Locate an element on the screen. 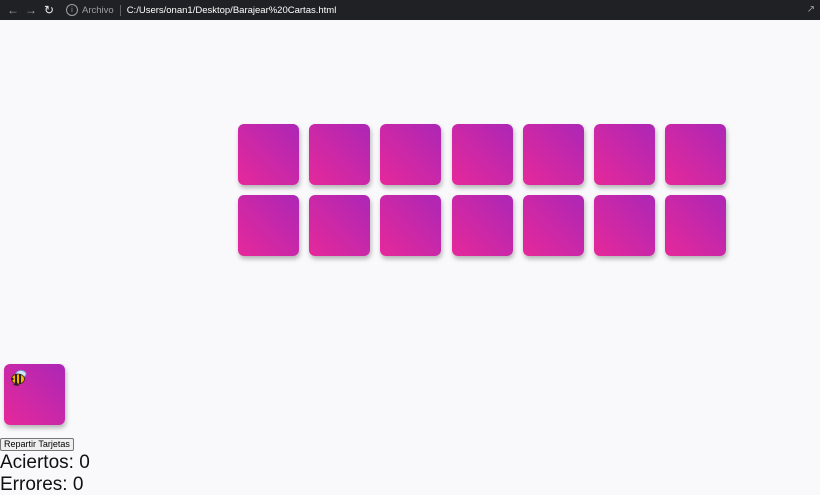  origin-label: Archivo is located at coordinates (98, 10).